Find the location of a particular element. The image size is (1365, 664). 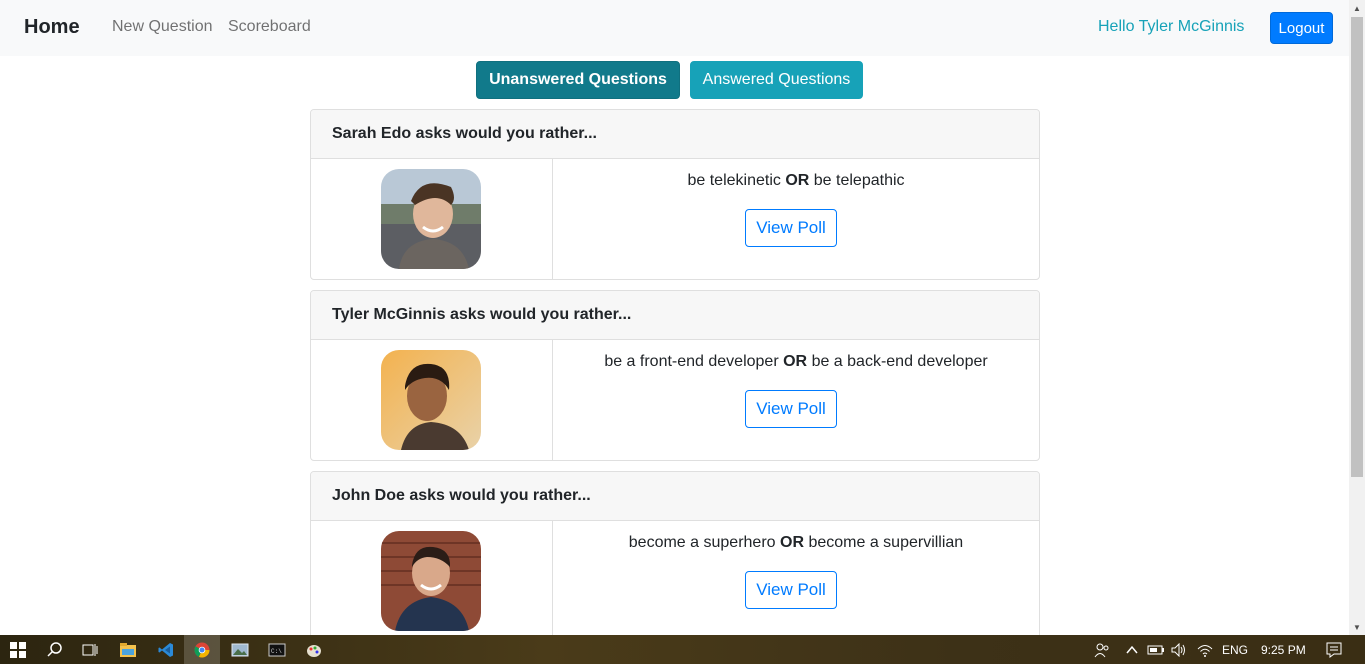

user-greeting: Hello Tyler McGinnis is located at coordinates (1171, 26).